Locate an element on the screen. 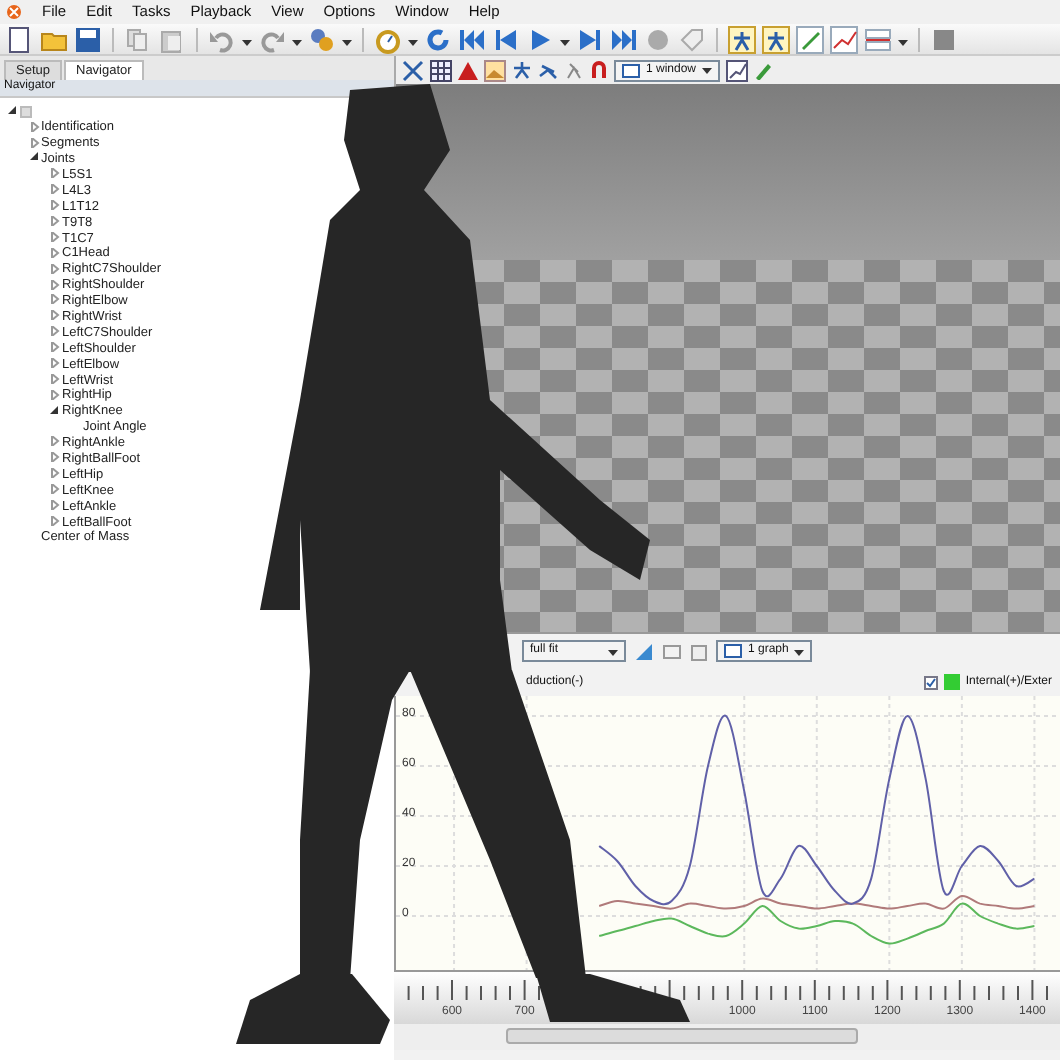  skip-back-icon is located at coordinates (472, 39).